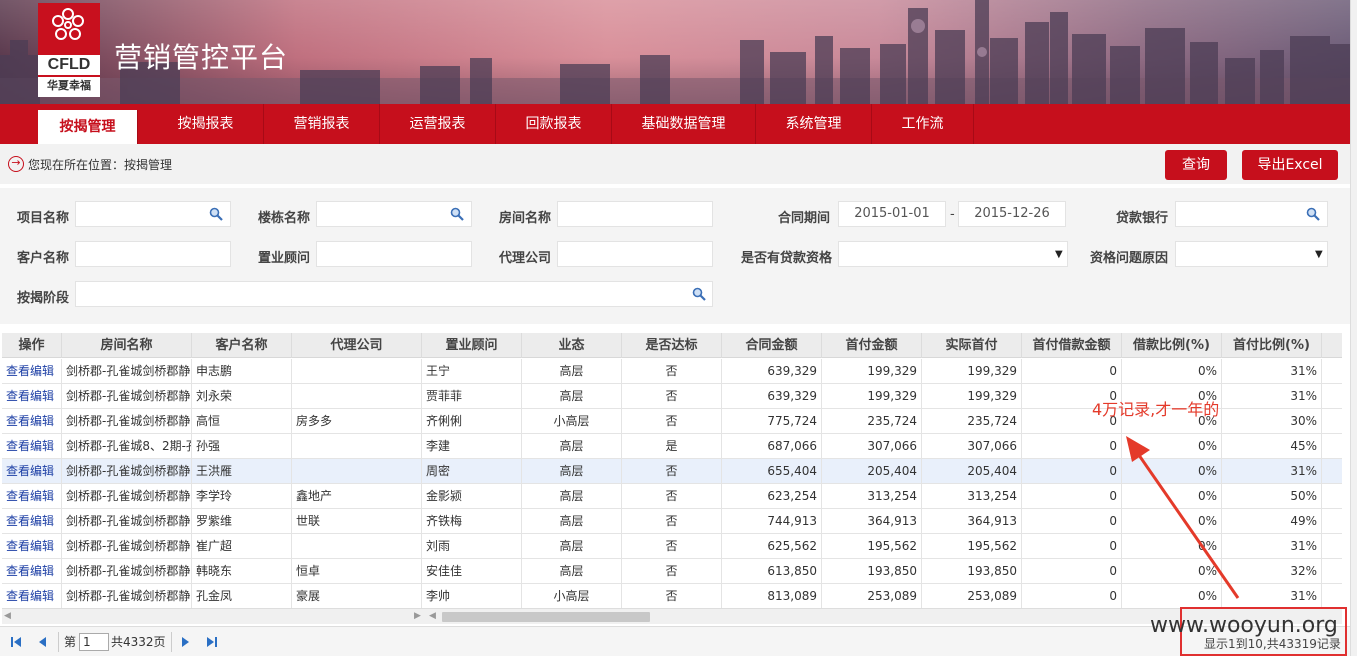 The width and height of the screenshot is (1357, 656). What do you see at coordinates (138, 642) in the screenshot?
I see `total-pages-text: 共4332页` at bounding box center [138, 642].